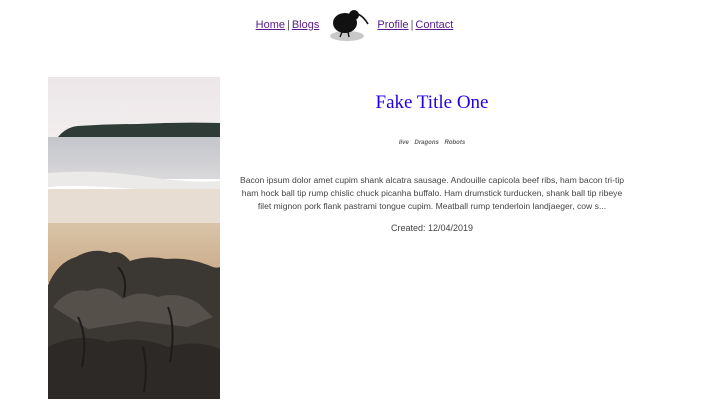  Describe the element at coordinates (434, 25) in the screenshot. I see `nav-link-contact: Contact` at that location.